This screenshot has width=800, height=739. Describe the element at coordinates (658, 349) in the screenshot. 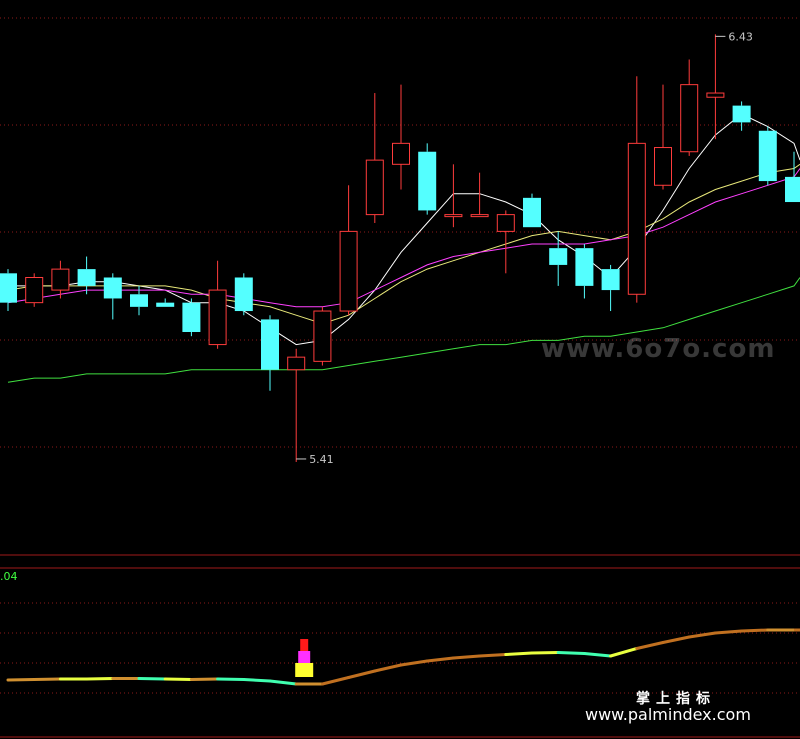

I see `watermark-6o7o: www.6o7o.com` at that location.